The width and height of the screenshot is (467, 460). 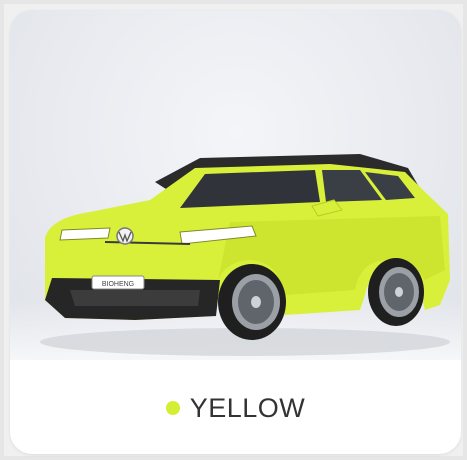 I want to click on color-label: YELLOW, so click(x=235, y=408).